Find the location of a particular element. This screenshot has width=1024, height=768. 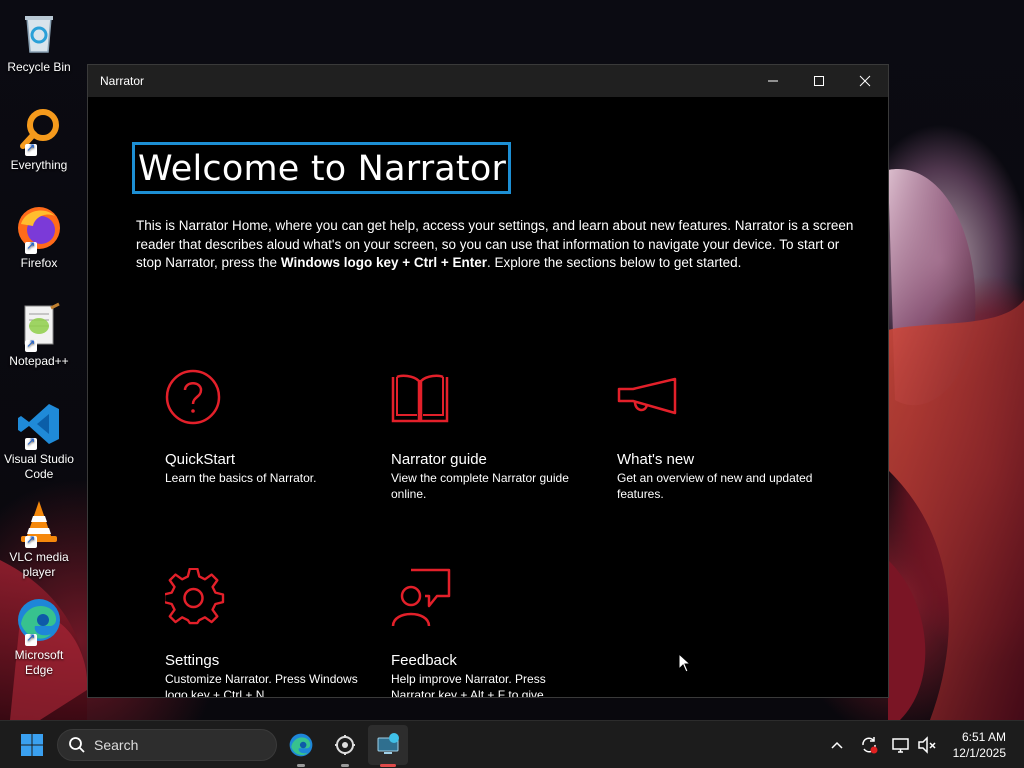

taskbar-edge-button is located at coordinates (301, 746).